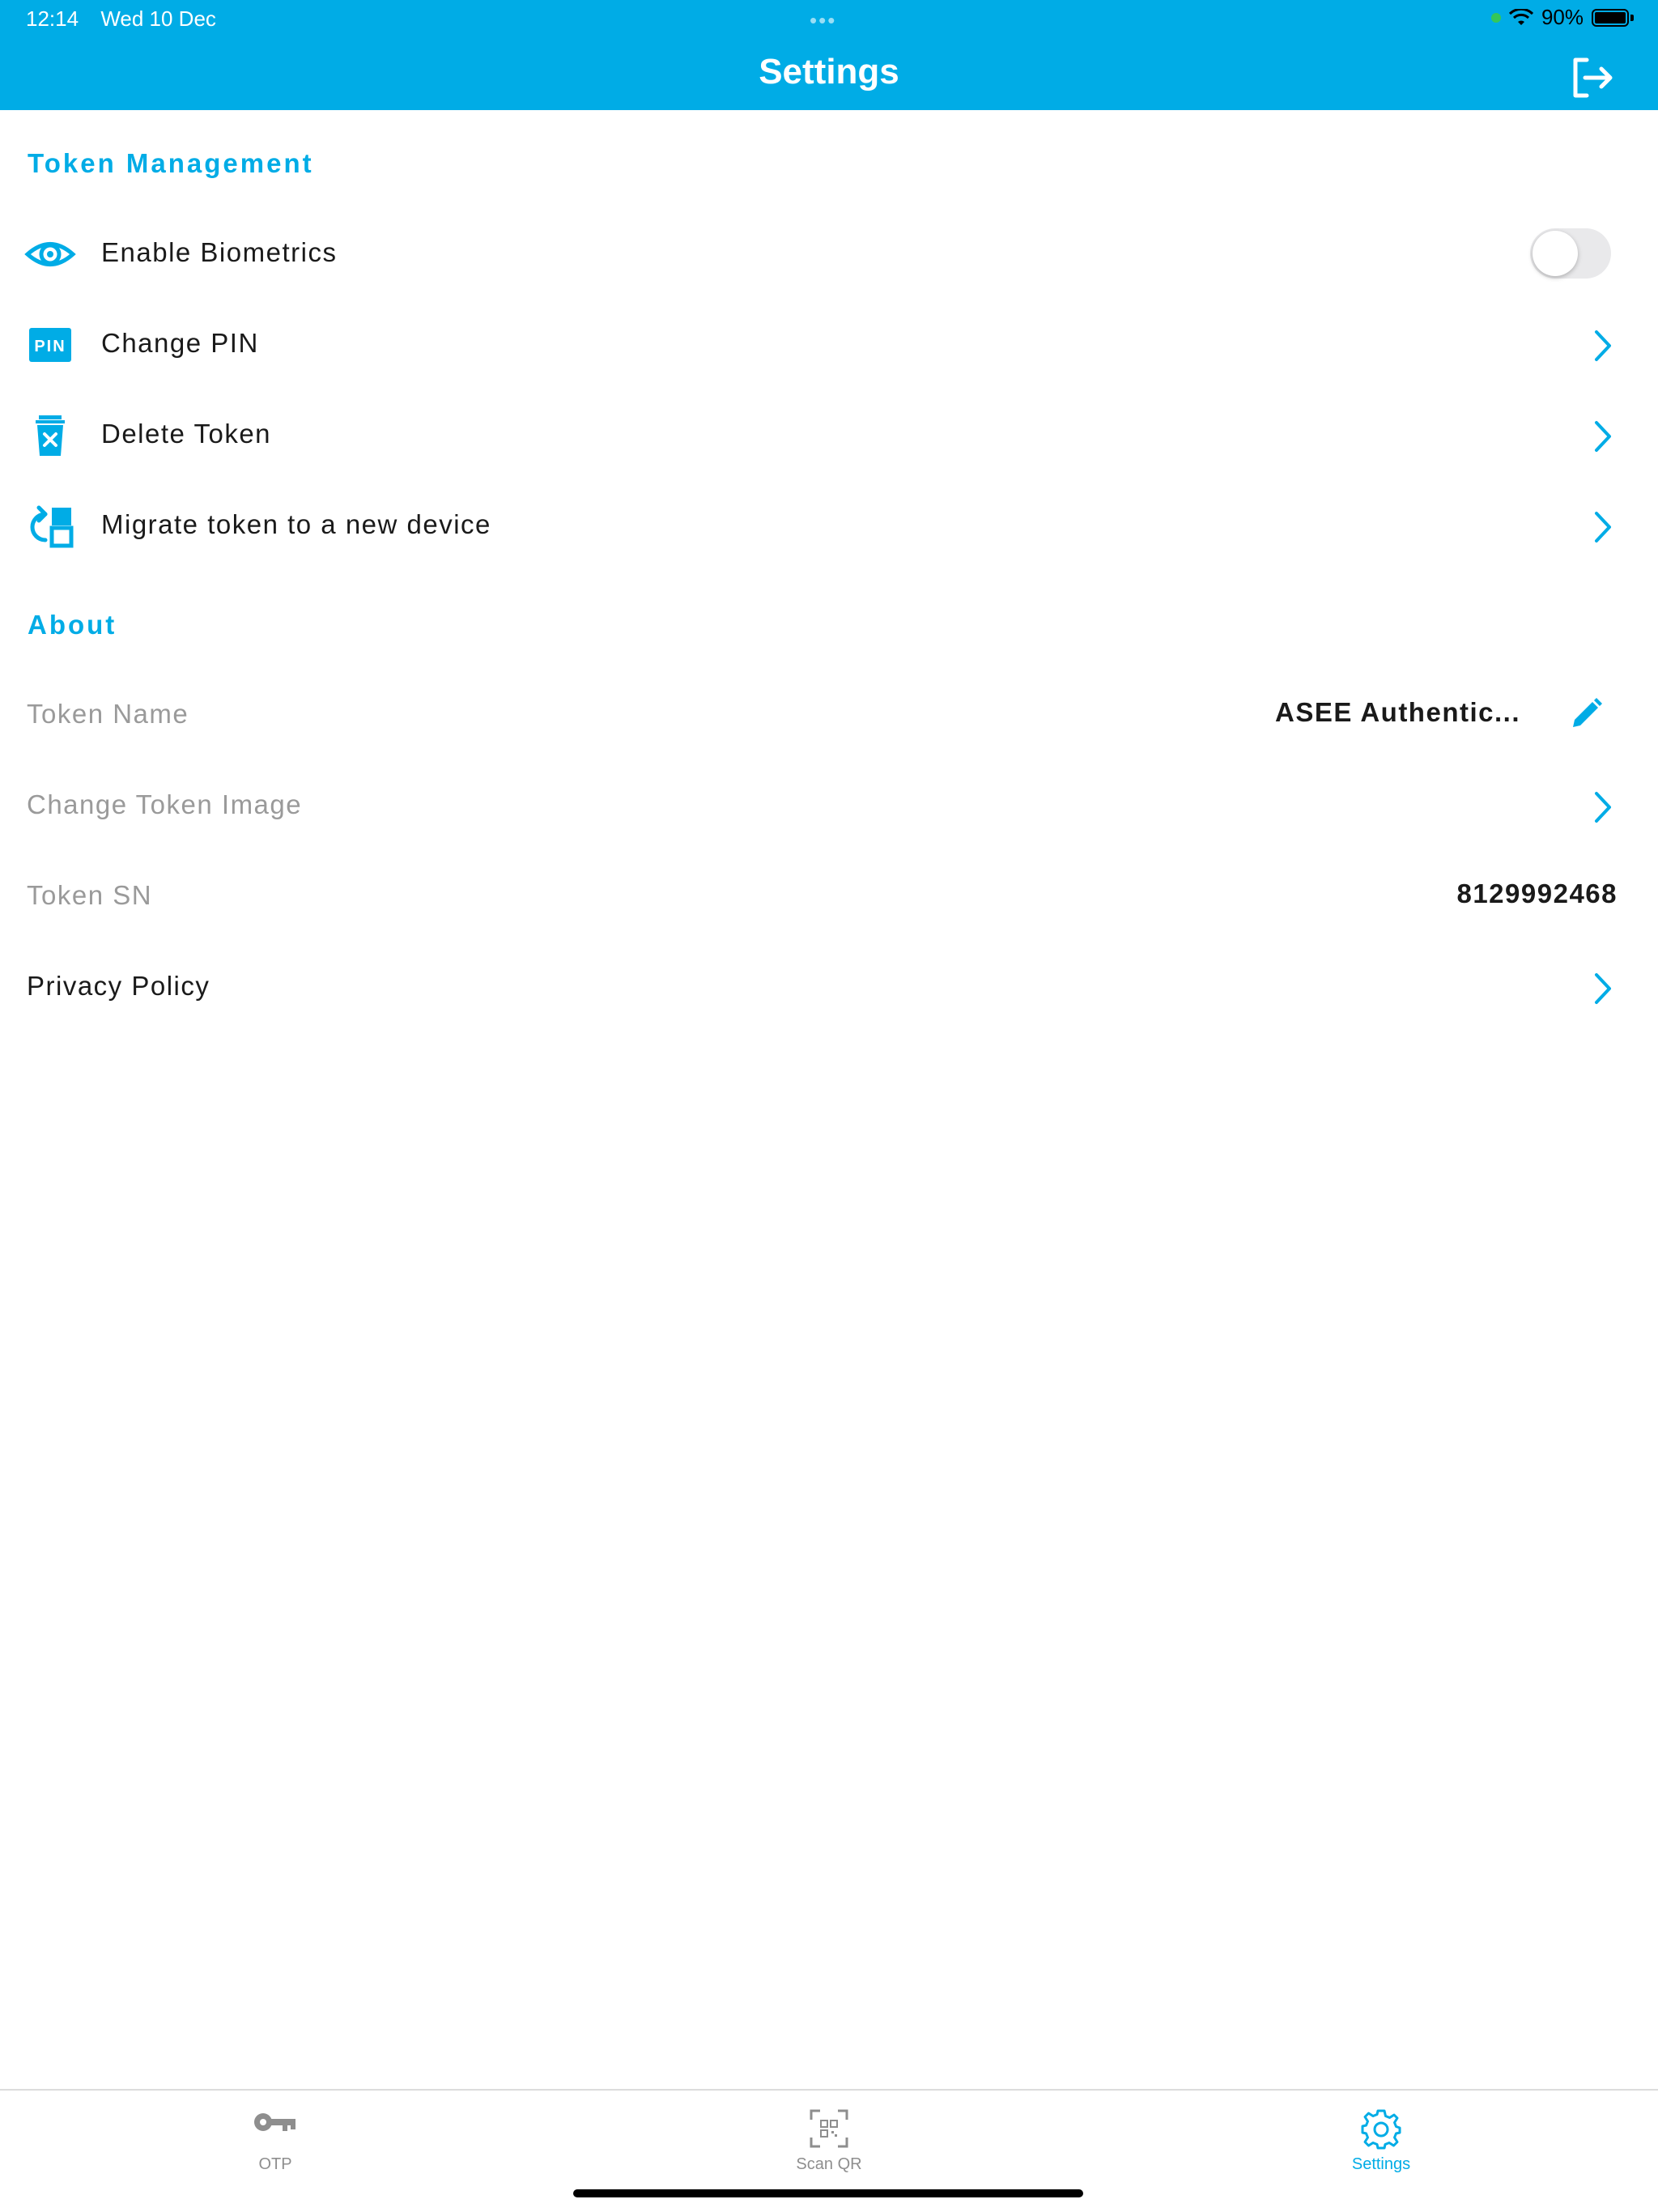 The height and width of the screenshot is (2212, 1658). I want to click on status-bar-left: 12:14 Wed 10 Dec, so click(129, 19).